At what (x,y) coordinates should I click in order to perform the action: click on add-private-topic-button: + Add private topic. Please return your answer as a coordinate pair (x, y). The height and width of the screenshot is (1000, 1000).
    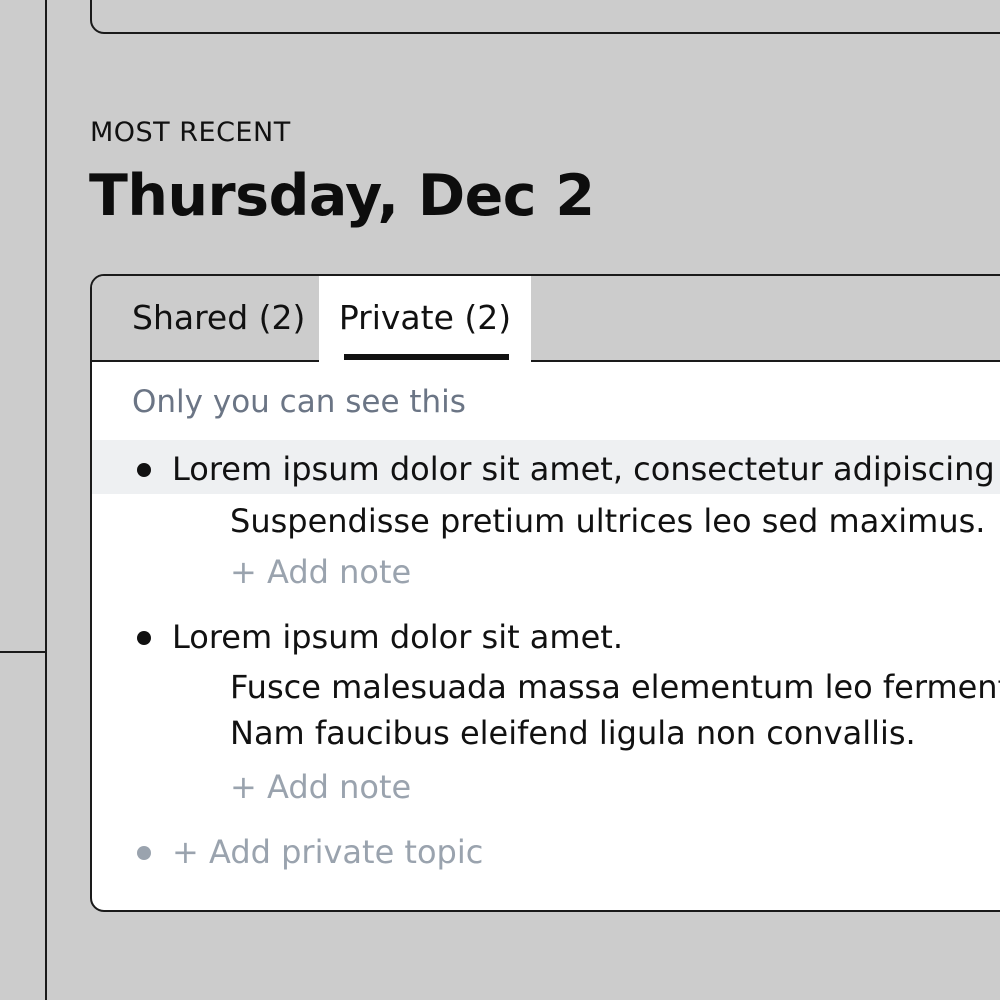
    Looking at the image, I should click on (327, 852).